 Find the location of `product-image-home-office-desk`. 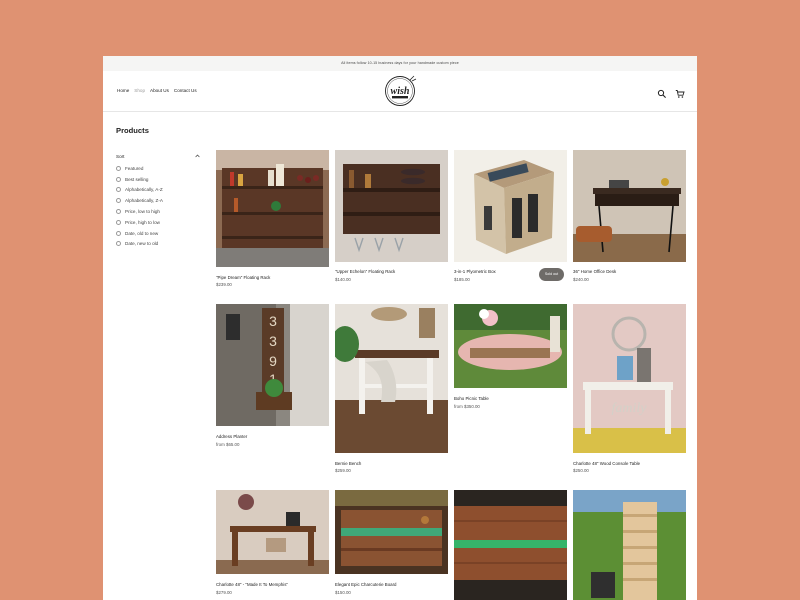

product-image-home-office-desk is located at coordinates (629, 206).